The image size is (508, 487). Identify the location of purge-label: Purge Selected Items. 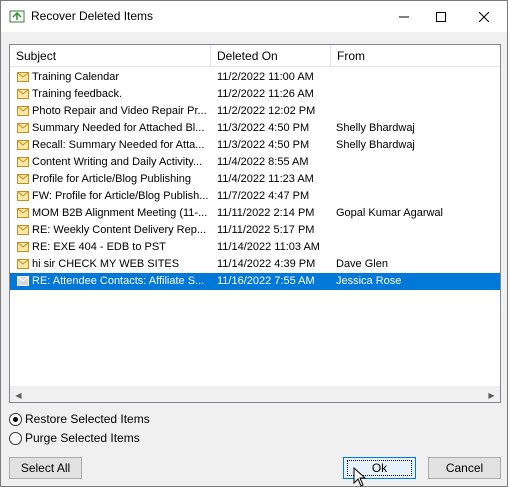
(82, 438).